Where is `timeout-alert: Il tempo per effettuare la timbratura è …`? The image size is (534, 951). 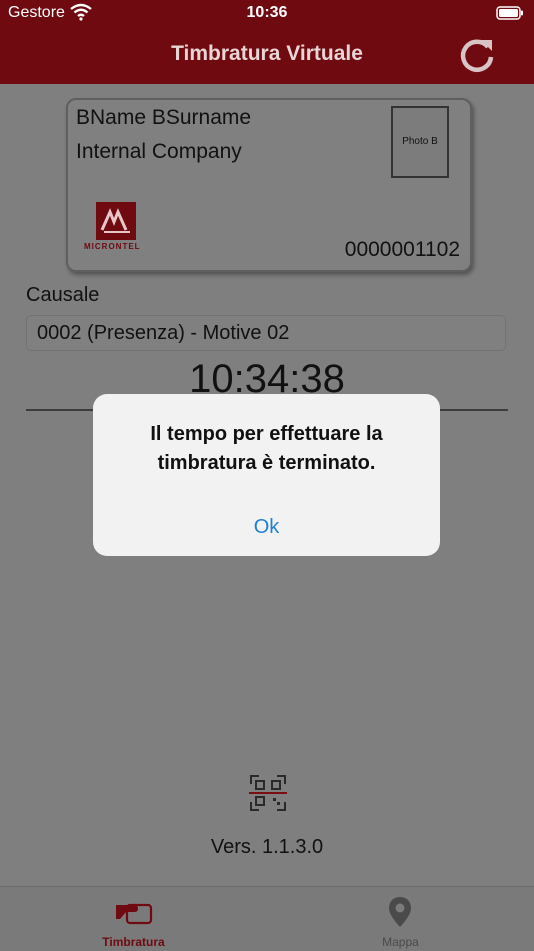
timeout-alert: Il tempo per effettuare la timbratura è … is located at coordinates (266, 475).